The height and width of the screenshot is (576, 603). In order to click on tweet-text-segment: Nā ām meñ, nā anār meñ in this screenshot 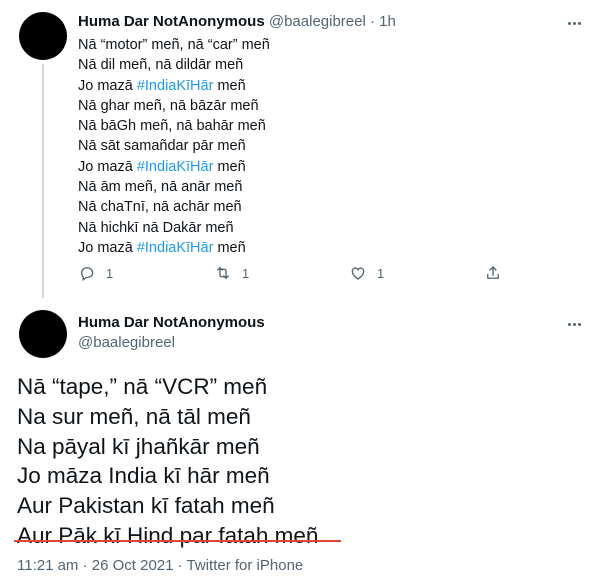, I will do `click(160, 187)`.